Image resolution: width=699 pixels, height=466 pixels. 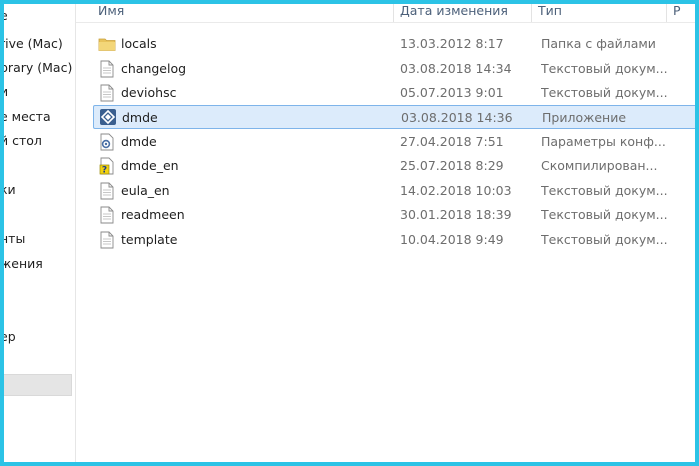 What do you see at coordinates (386, 44) in the screenshot?
I see `file-row-locals: locals 13.03.2012 8:17 Папка с файлами` at bounding box center [386, 44].